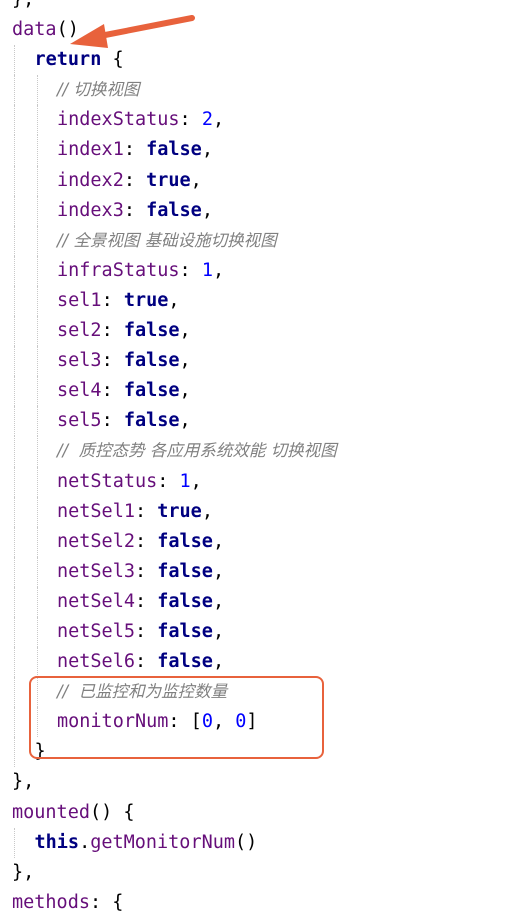  What do you see at coordinates (107, 481) in the screenshot?
I see `code-token: netStatus` at bounding box center [107, 481].